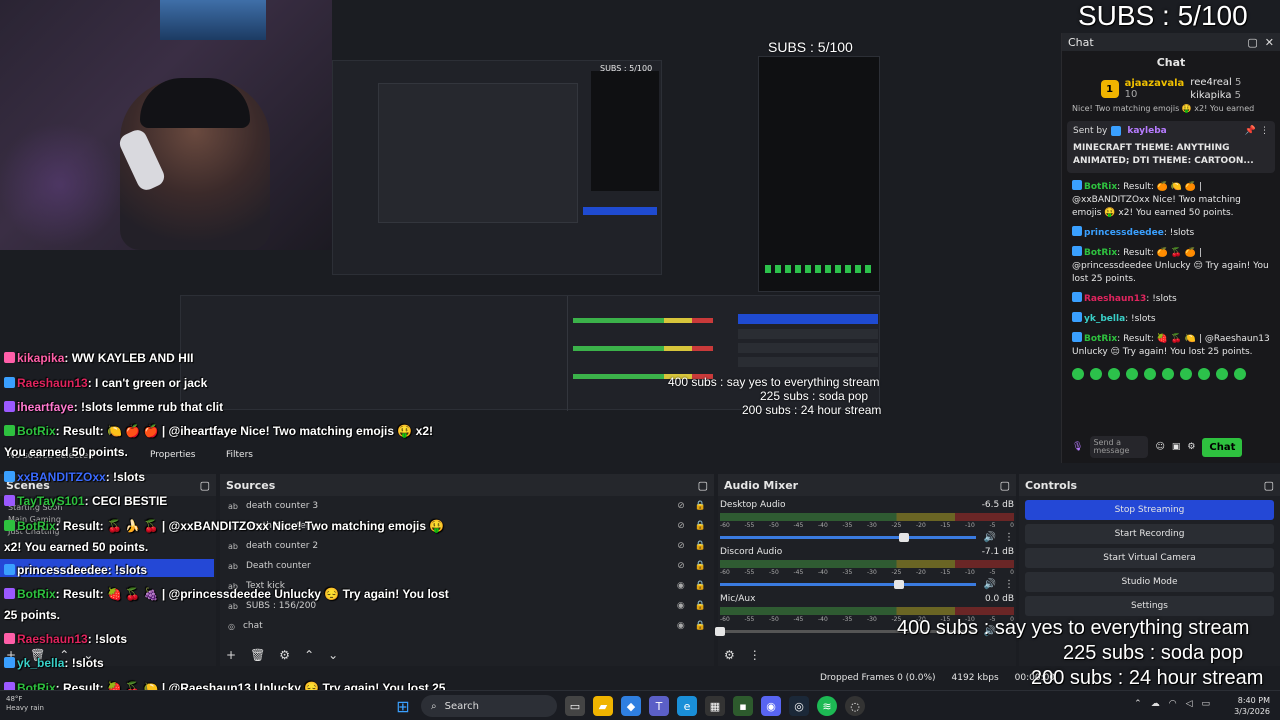  What do you see at coordinates (1191, 447) in the screenshot?
I see `settings-icon: ⚙` at bounding box center [1191, 447].